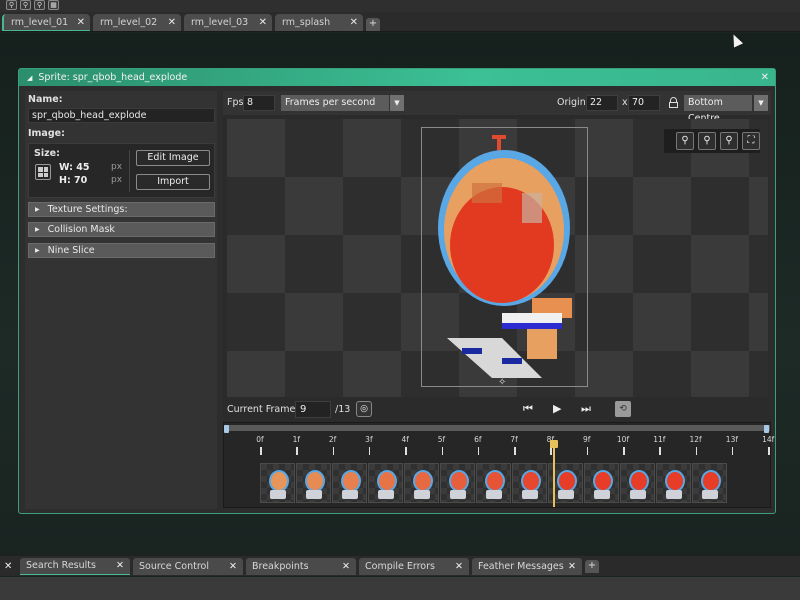 The image size is (800, 600). Describe the element at coordinates (117, 180) in the screenshot. I see `height-unit: px` at that location.